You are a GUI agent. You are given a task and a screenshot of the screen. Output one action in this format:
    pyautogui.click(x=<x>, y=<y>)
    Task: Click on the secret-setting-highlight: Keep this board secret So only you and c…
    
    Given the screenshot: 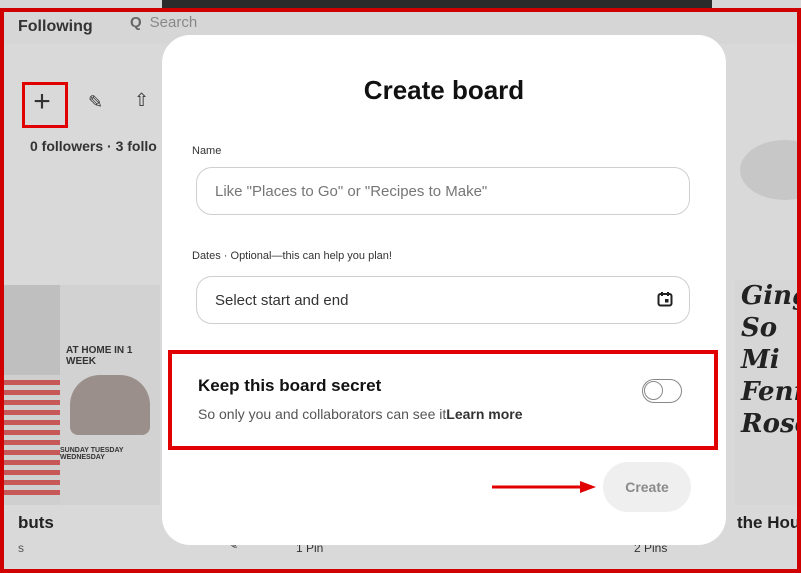 What is the action you would take?
    pyautogui.click(x=443, y=400)
    